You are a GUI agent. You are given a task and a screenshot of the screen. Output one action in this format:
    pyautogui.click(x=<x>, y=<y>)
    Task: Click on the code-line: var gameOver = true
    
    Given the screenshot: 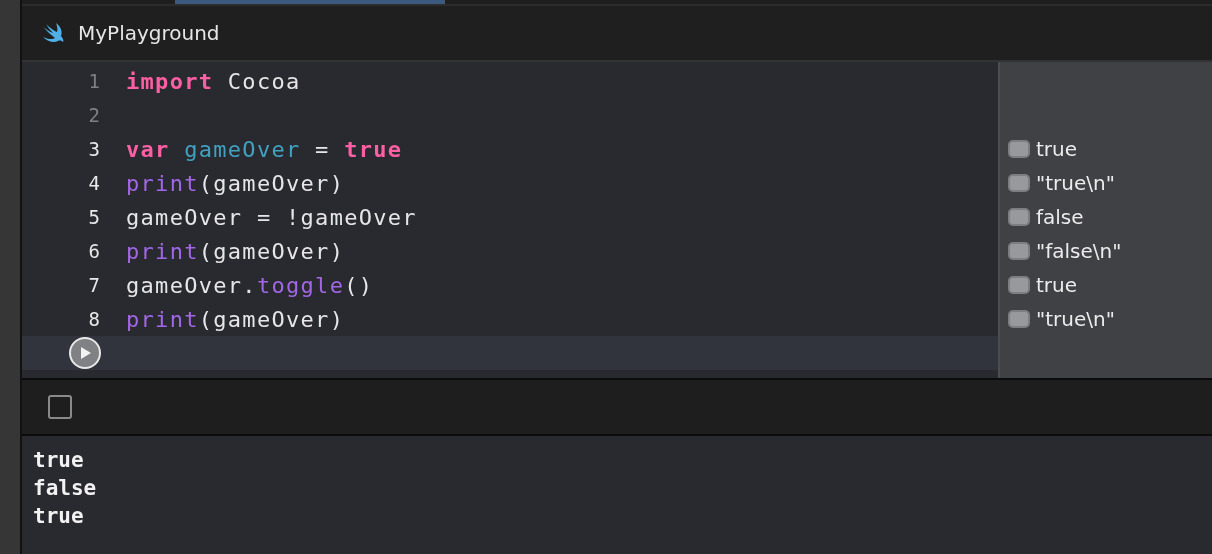 What is the action you would take?
    pyautogui.click(x=264, y=149)
    